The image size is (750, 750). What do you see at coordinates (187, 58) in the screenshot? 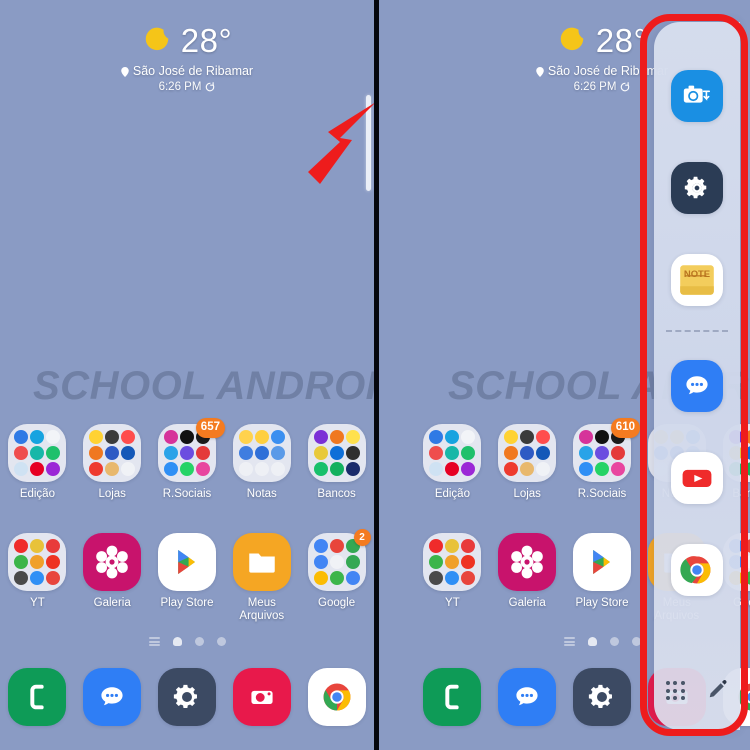
I see `weather-widget: 28° São José de Ribamar 6:26 PM` at bounding box center [187, 58].